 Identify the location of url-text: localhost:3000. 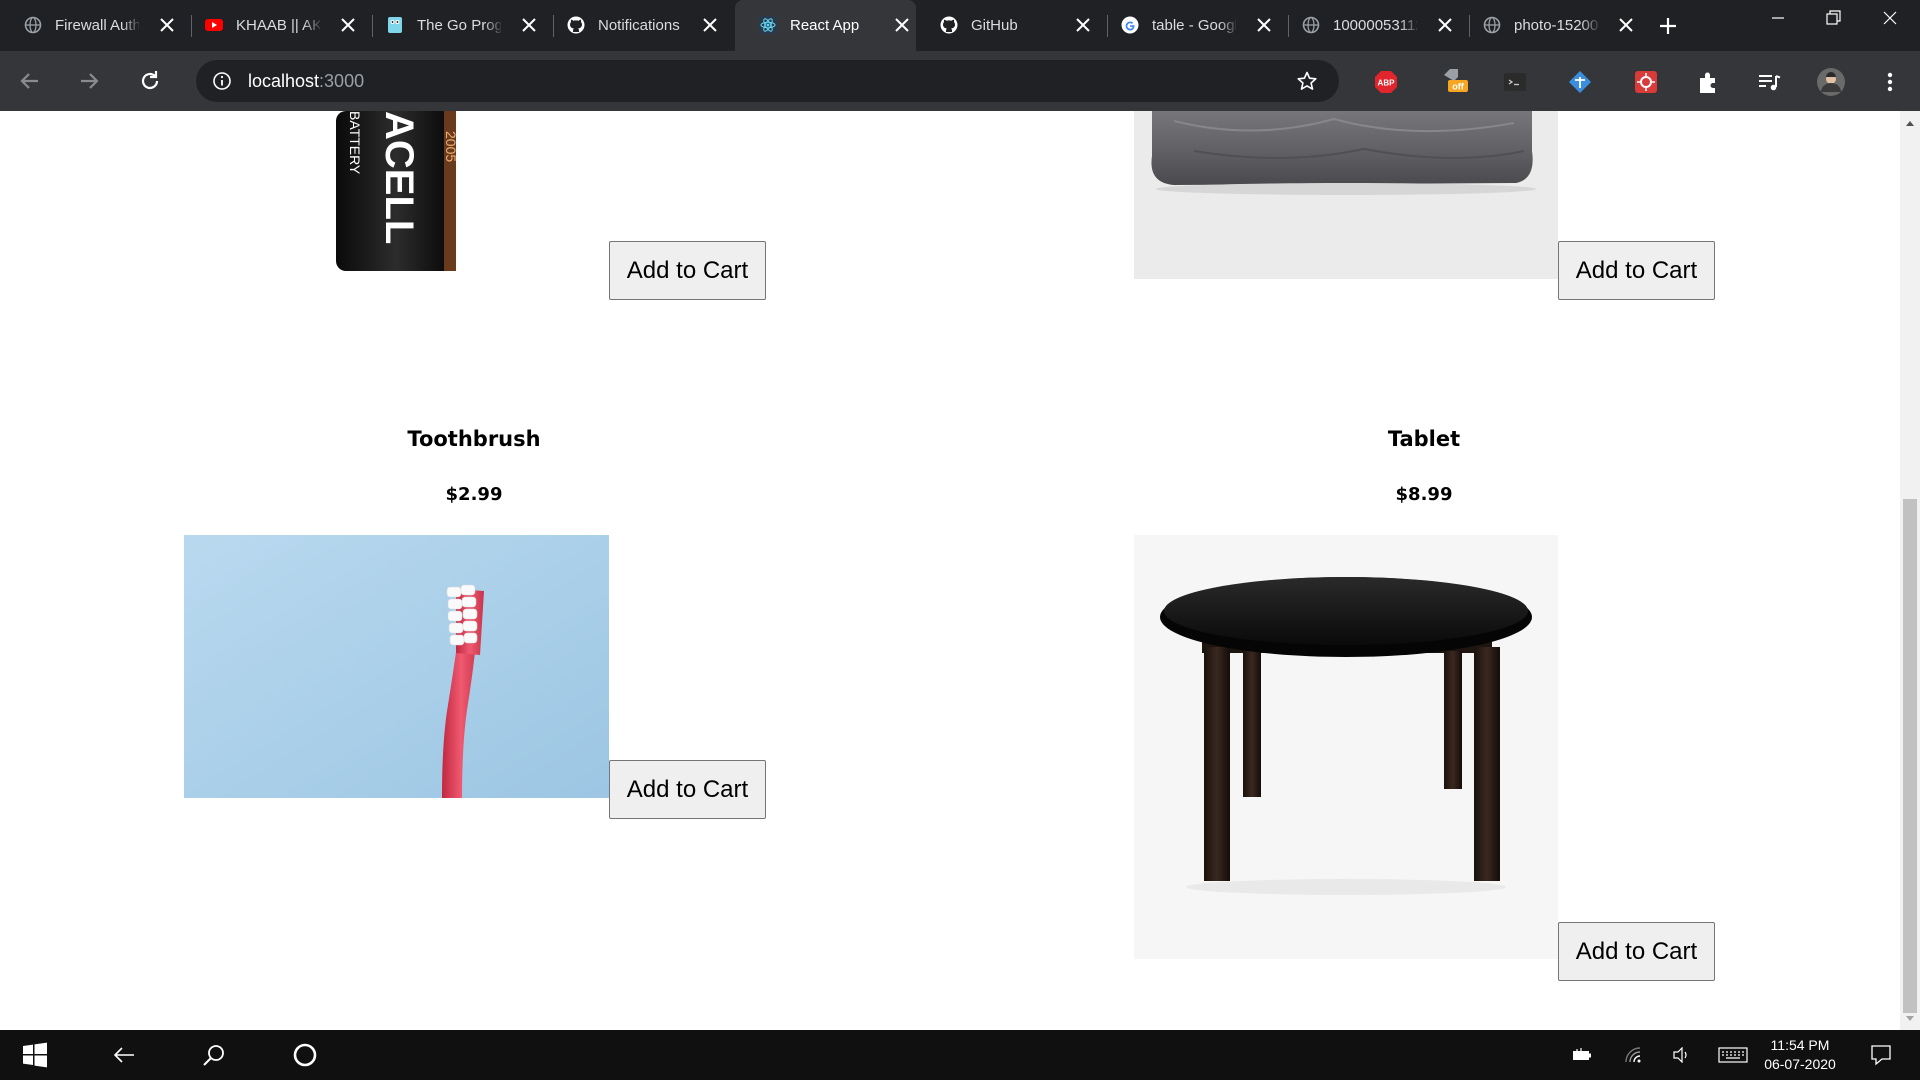
(306, 81).